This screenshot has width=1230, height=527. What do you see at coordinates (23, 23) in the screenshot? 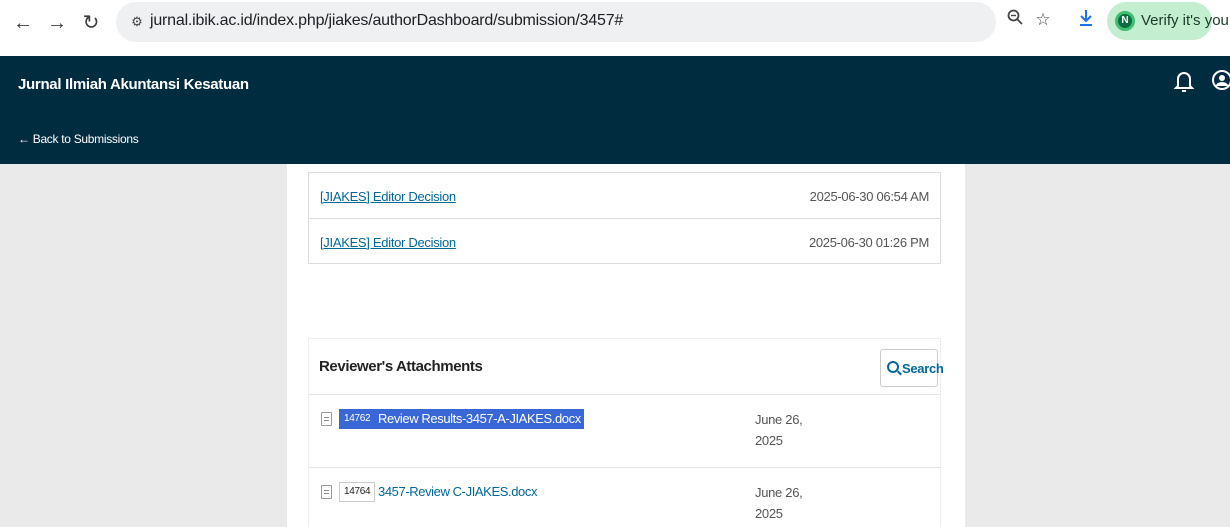
I see `back-arrow-icon: ←` at bounding box center [23, 23].